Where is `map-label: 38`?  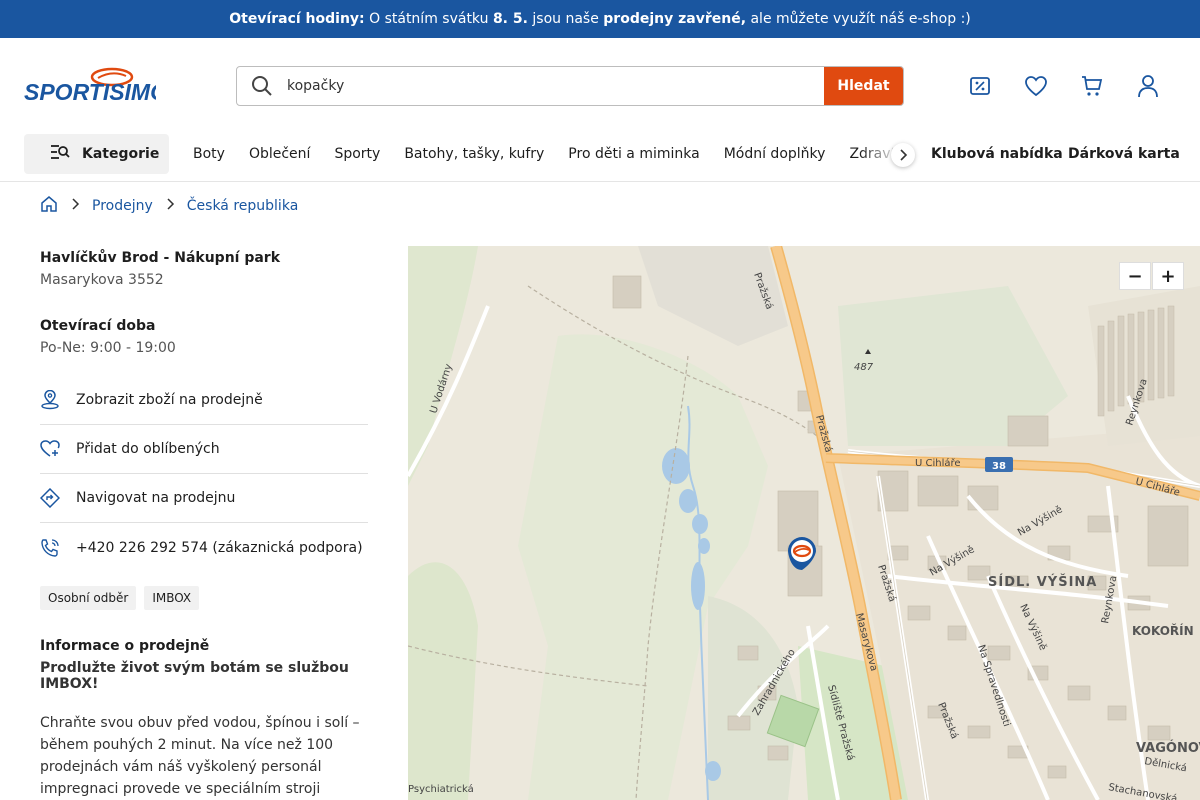
map-label: 38 is located at coordinates (999, 466).